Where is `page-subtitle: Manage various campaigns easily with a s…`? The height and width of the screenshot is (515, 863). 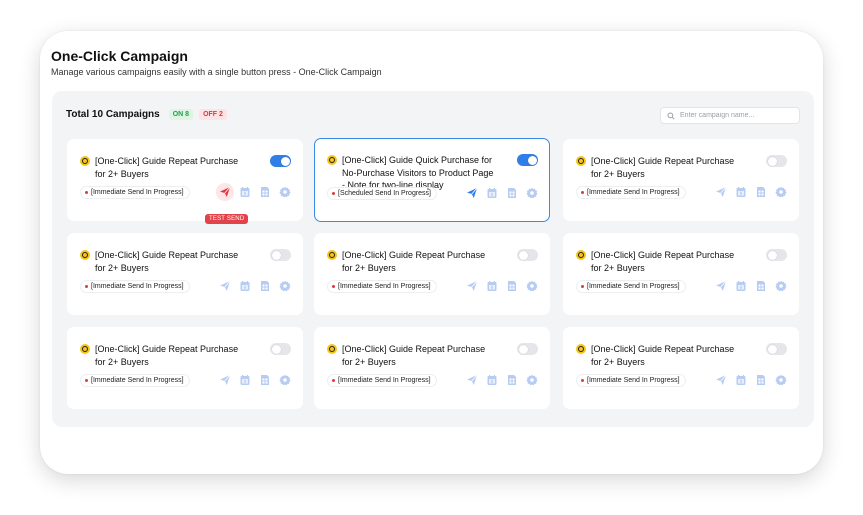
page-subtitle: Manage various campaigns easily with a s… is located at coordinates (216, 72).